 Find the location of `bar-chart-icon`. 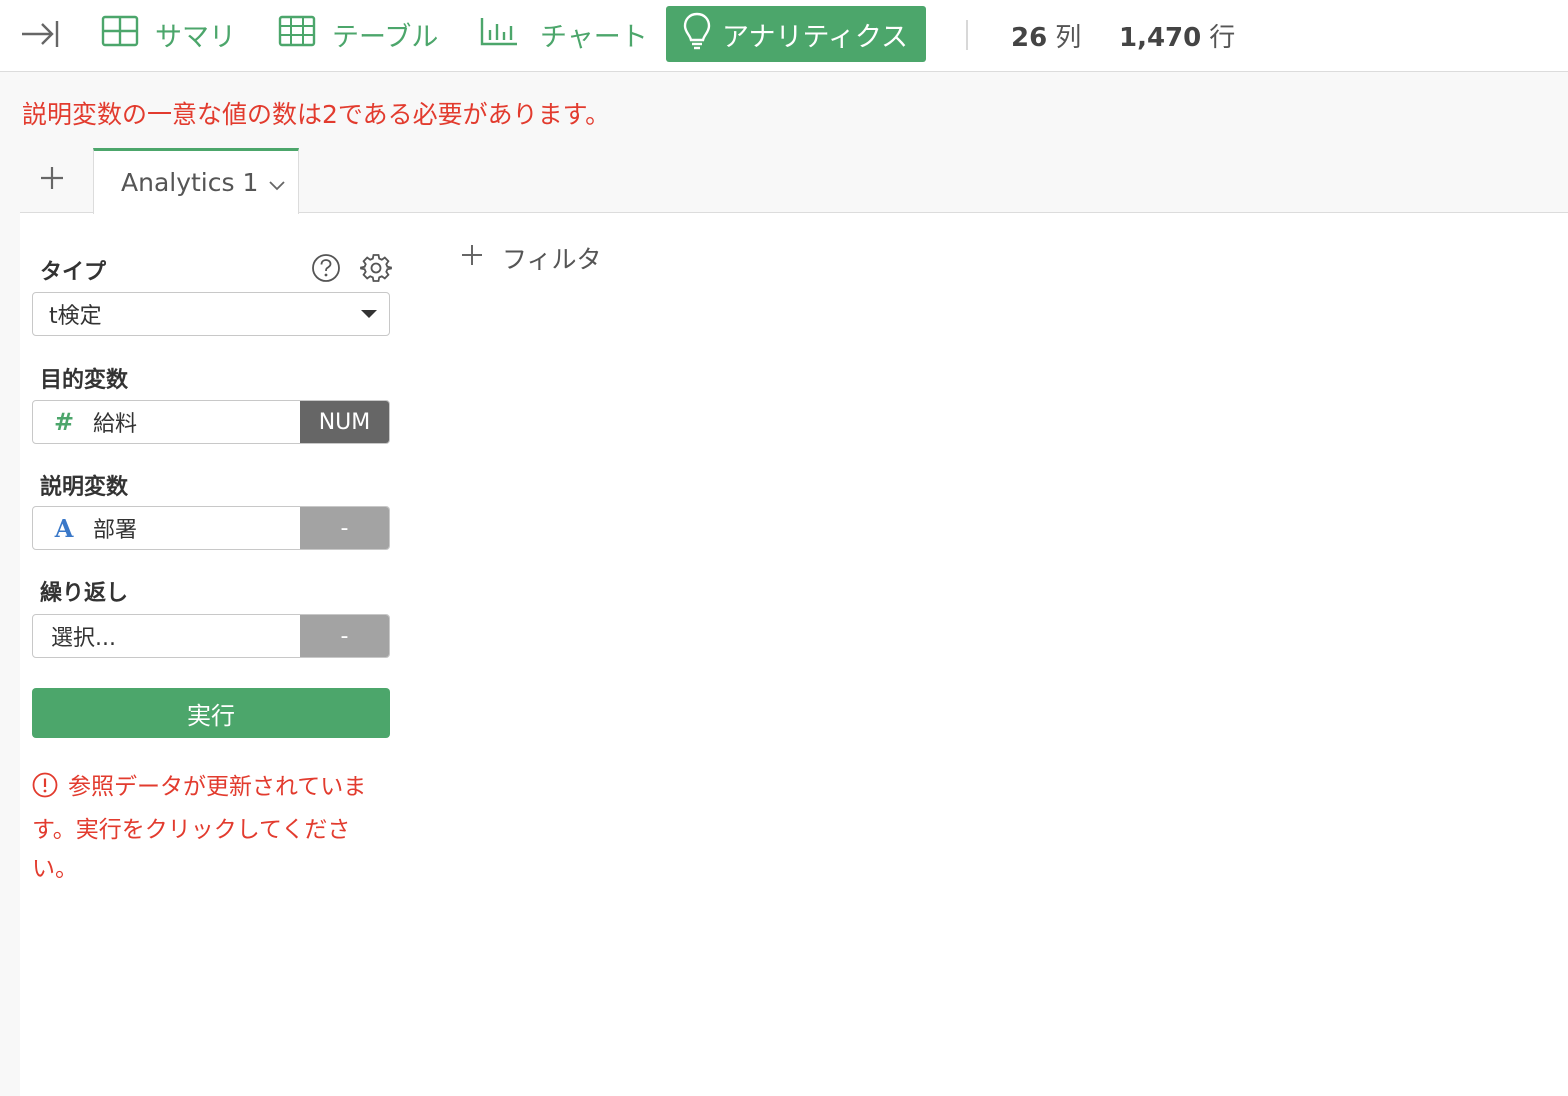

bar-chart-icon is located at coordinates (499, 34).